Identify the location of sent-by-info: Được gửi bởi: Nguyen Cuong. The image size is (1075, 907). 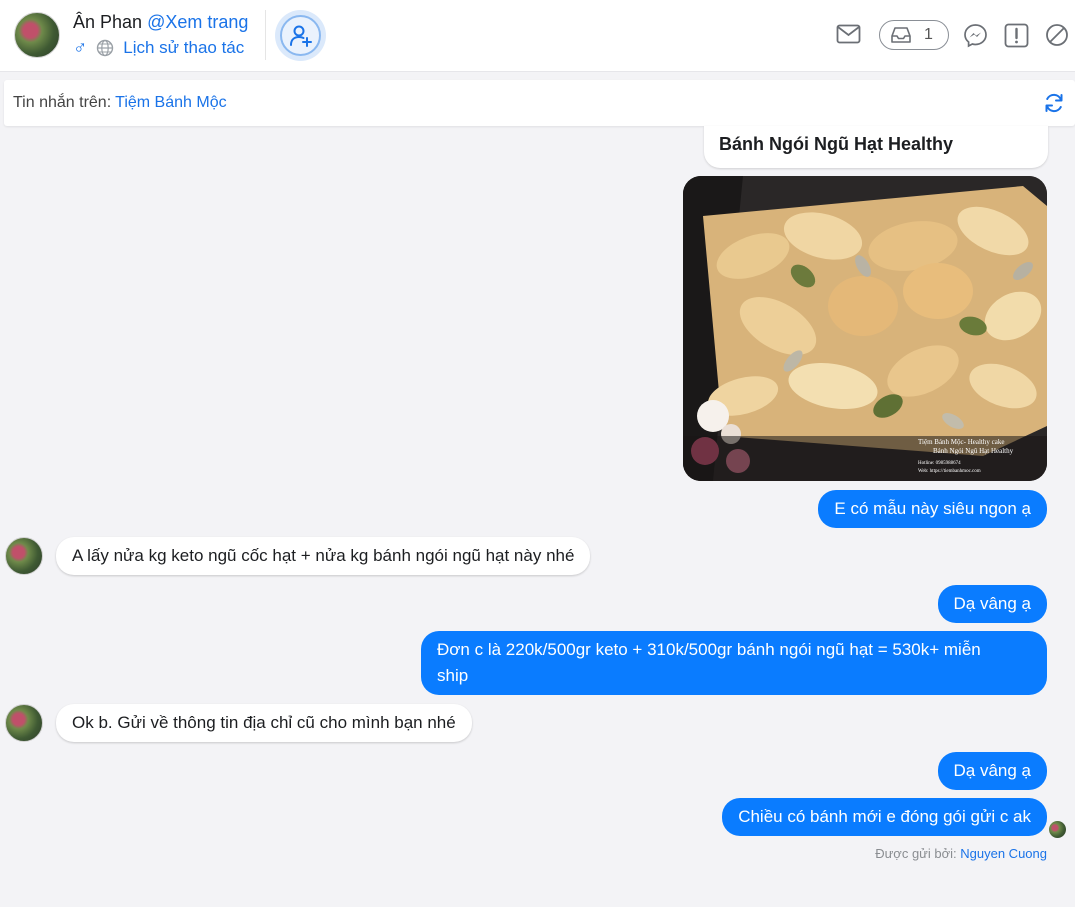
(961, 853).